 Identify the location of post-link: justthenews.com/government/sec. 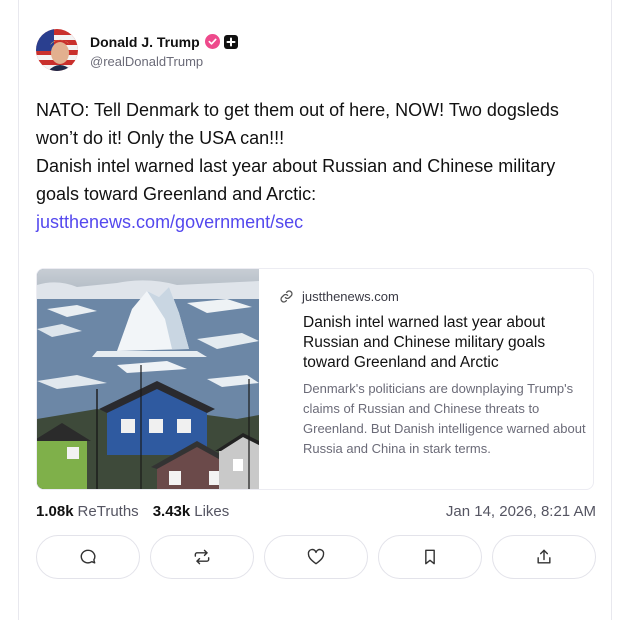
(169, 222).